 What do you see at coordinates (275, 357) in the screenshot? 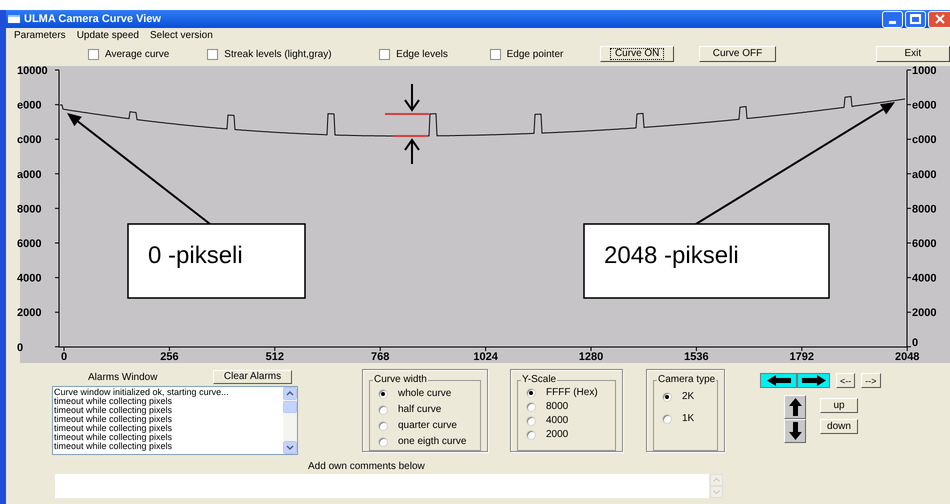
I see `x-axis-label: 512` at bounding box center [275, 357].